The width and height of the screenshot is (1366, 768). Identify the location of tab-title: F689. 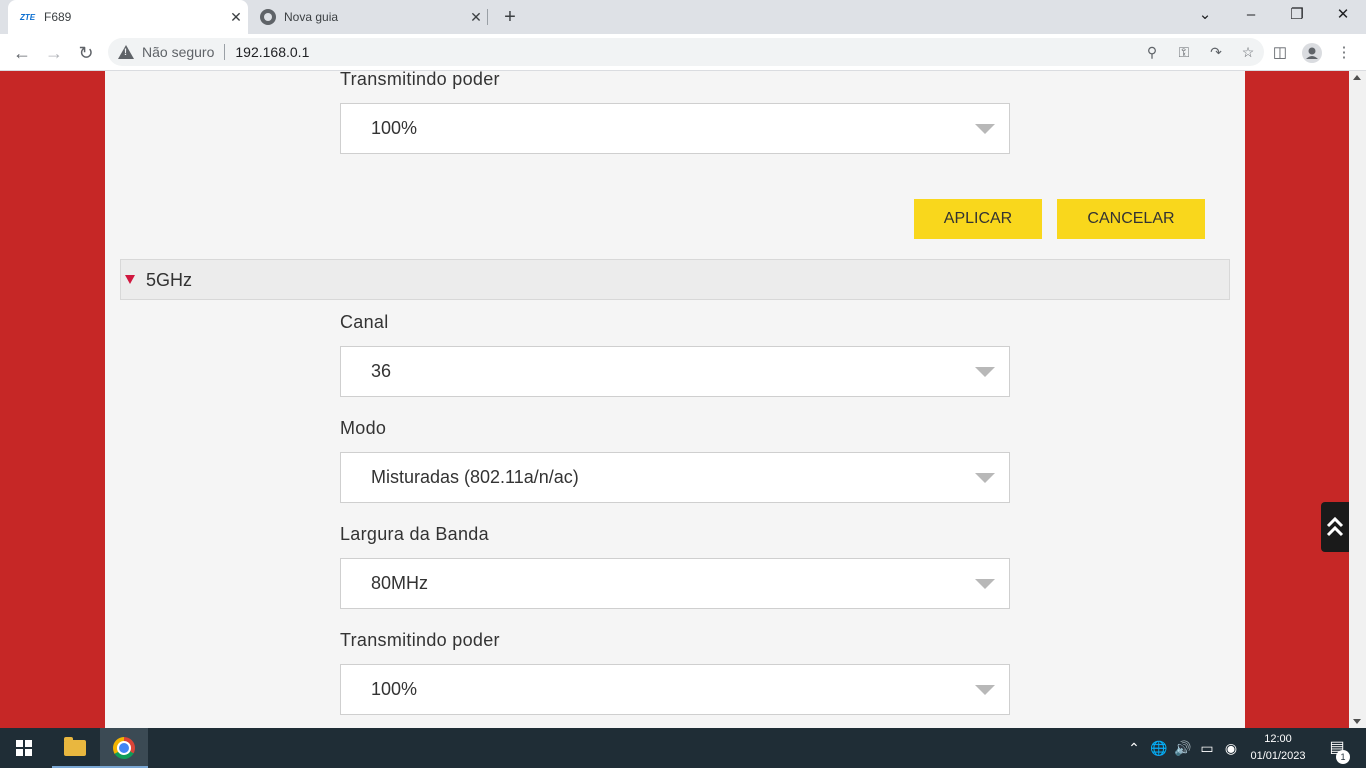
(58, 17).